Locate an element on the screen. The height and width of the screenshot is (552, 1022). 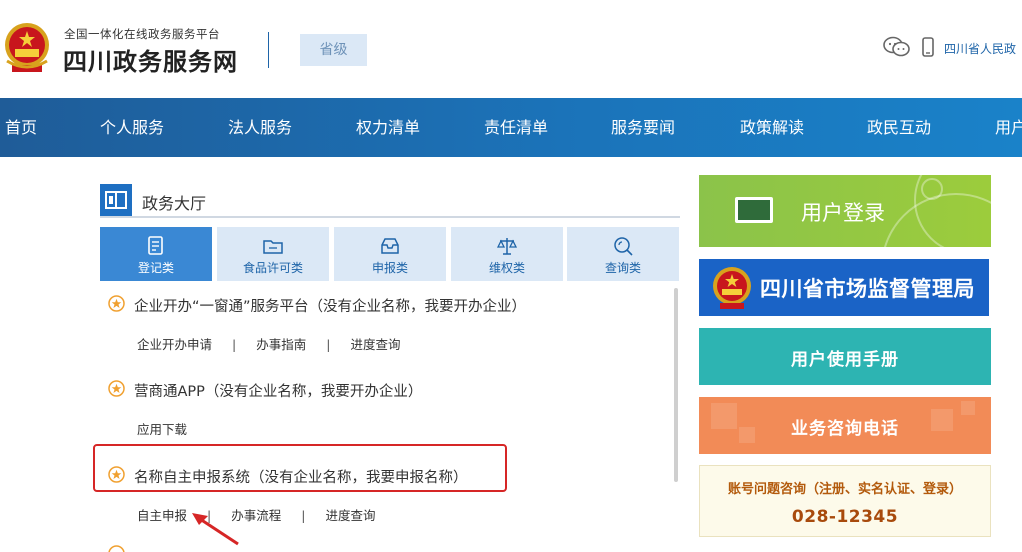
tab-food-license: 食品许可类 is located at coordinates (273, 254).